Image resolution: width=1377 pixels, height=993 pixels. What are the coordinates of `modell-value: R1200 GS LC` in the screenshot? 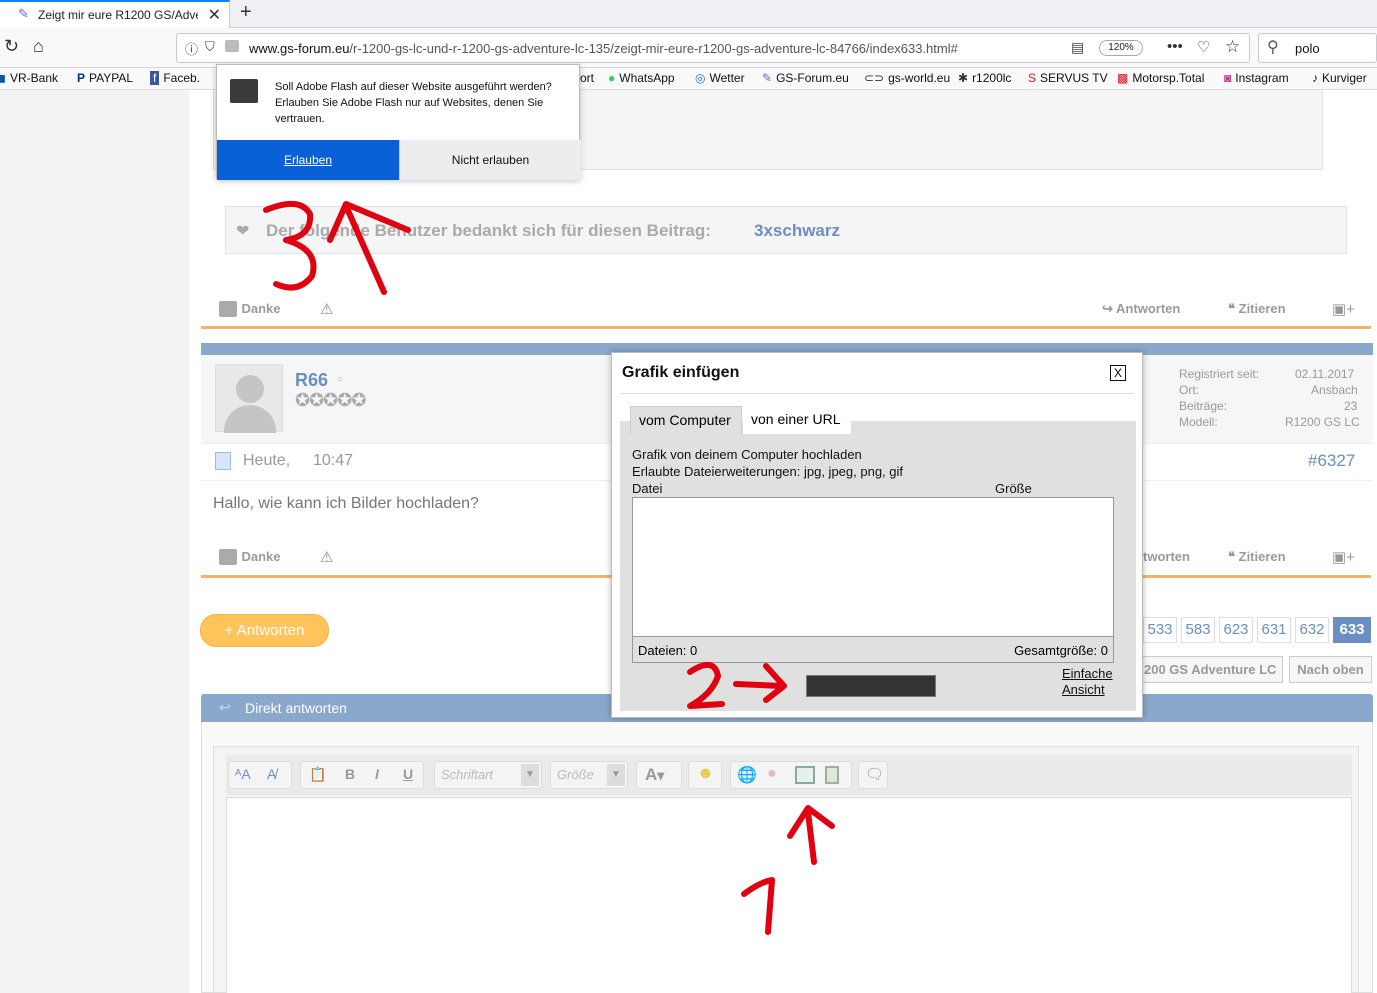 It's located at (1322, 422).